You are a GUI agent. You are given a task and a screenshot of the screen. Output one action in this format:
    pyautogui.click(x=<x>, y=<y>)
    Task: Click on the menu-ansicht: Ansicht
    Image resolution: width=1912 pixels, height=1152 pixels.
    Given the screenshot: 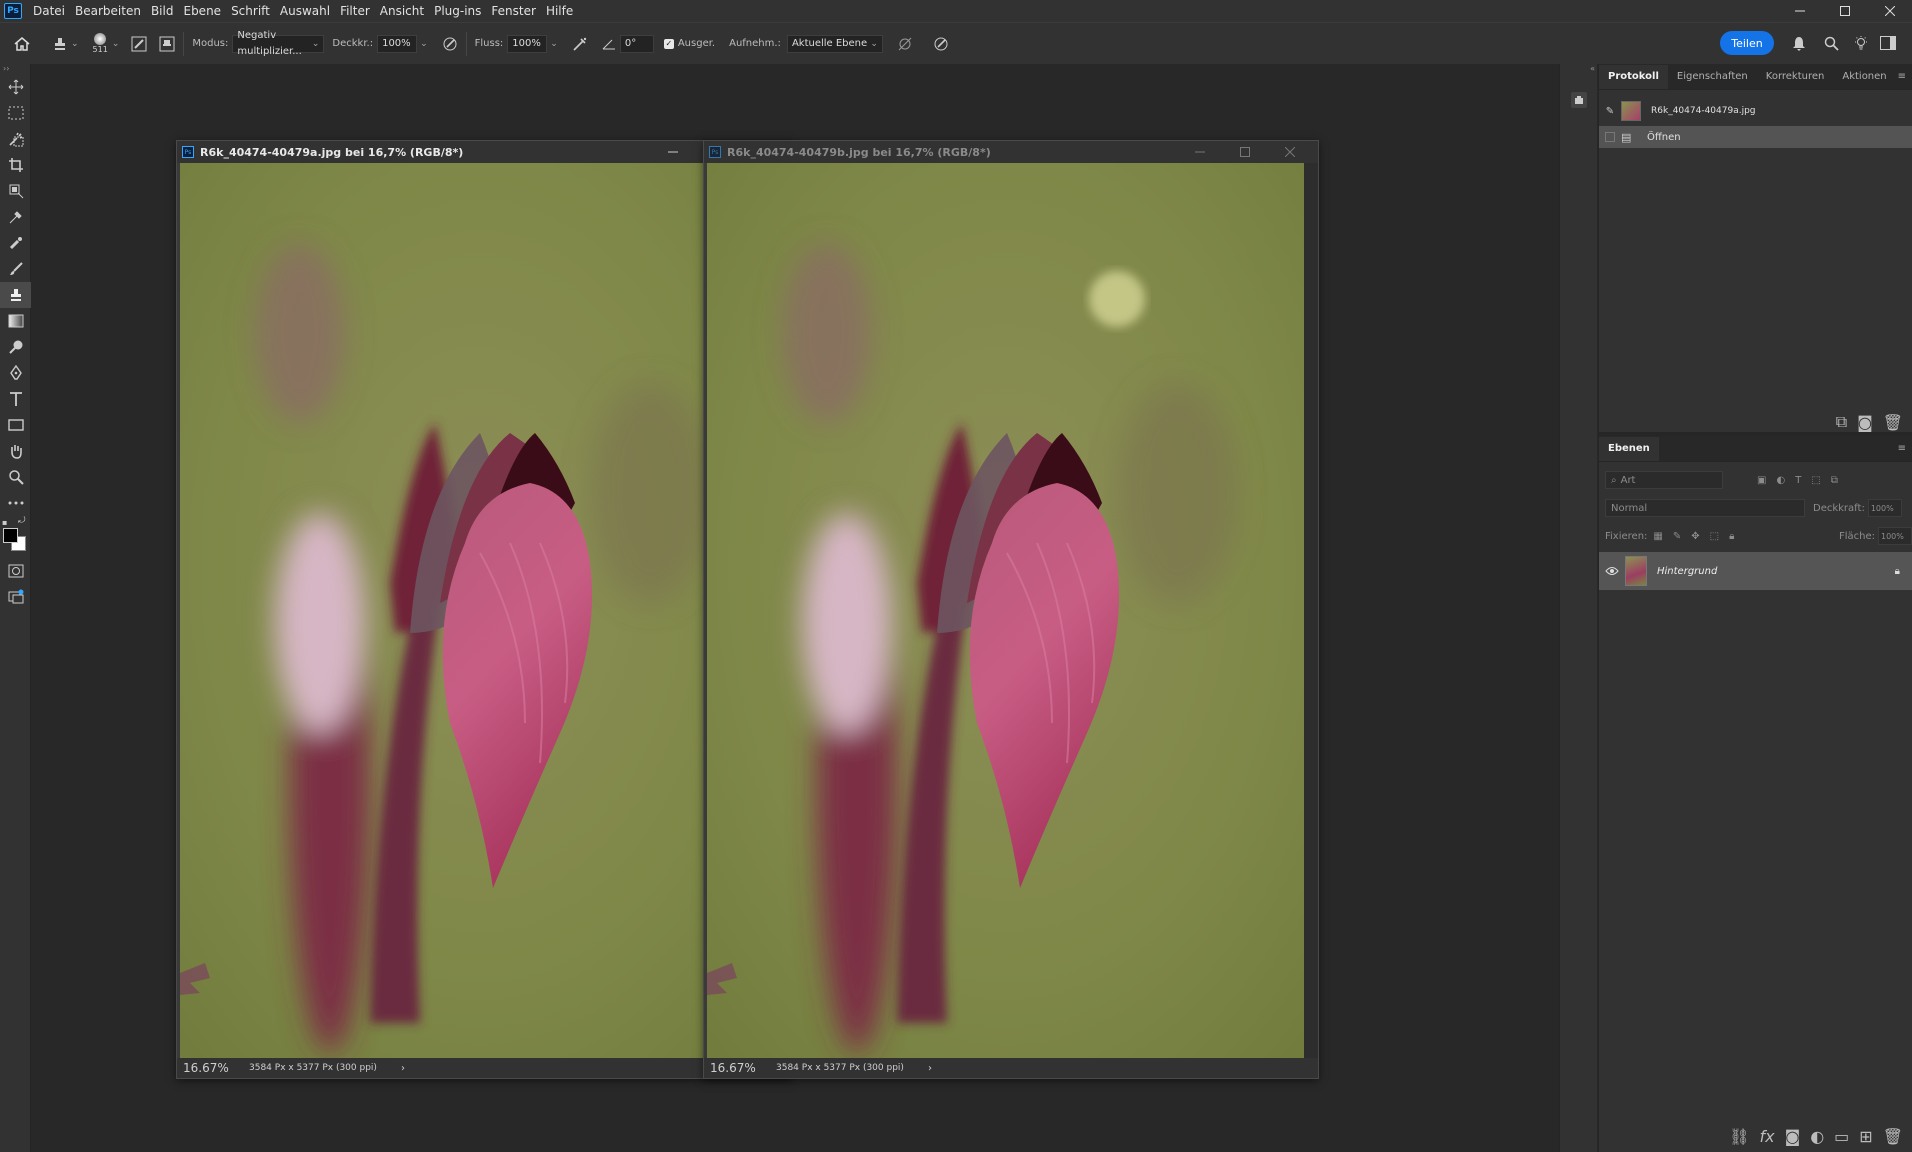 What is the action you would take?
    pyautogui.click(x=402, y=11)
    